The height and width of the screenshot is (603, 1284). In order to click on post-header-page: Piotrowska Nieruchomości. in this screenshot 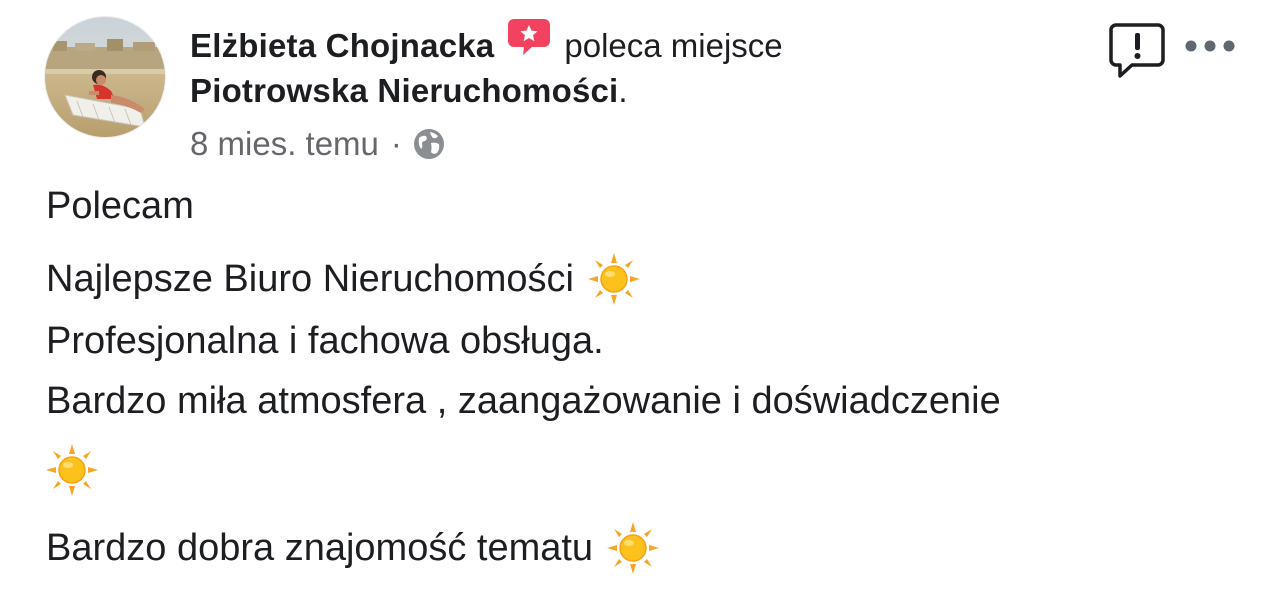, I will do `click(409, 91)`.